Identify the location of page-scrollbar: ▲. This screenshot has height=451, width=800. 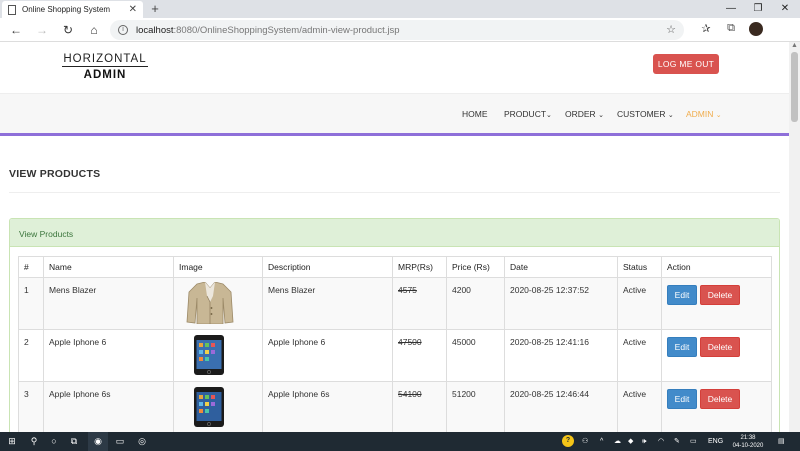
(794, 237).